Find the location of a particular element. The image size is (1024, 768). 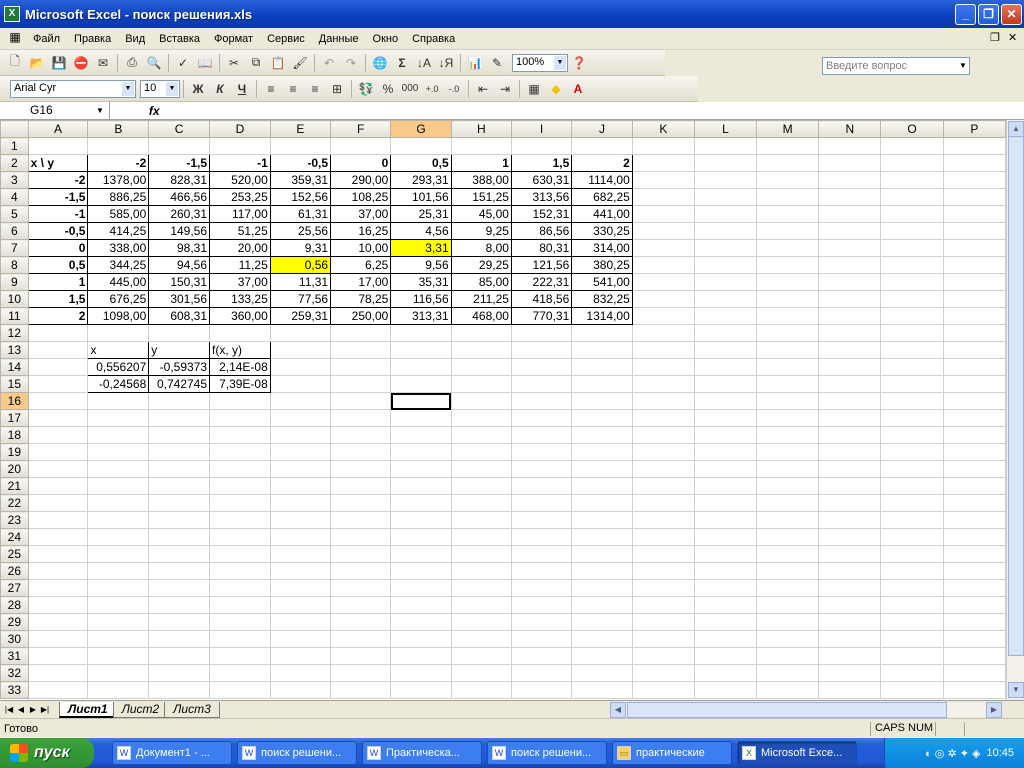

namebox-dropdown-icon: ▼ is located at coordinates (100, 110).